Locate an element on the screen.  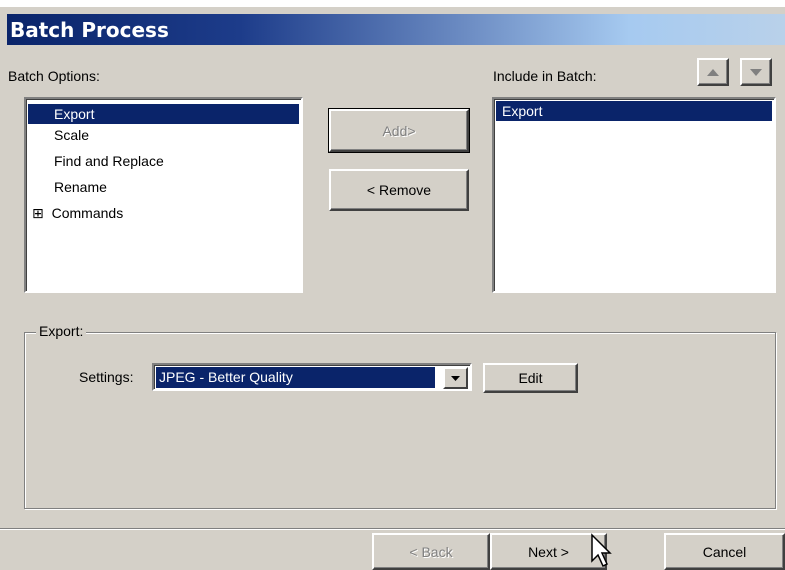
top-edge is located at coordinates (392, 3).